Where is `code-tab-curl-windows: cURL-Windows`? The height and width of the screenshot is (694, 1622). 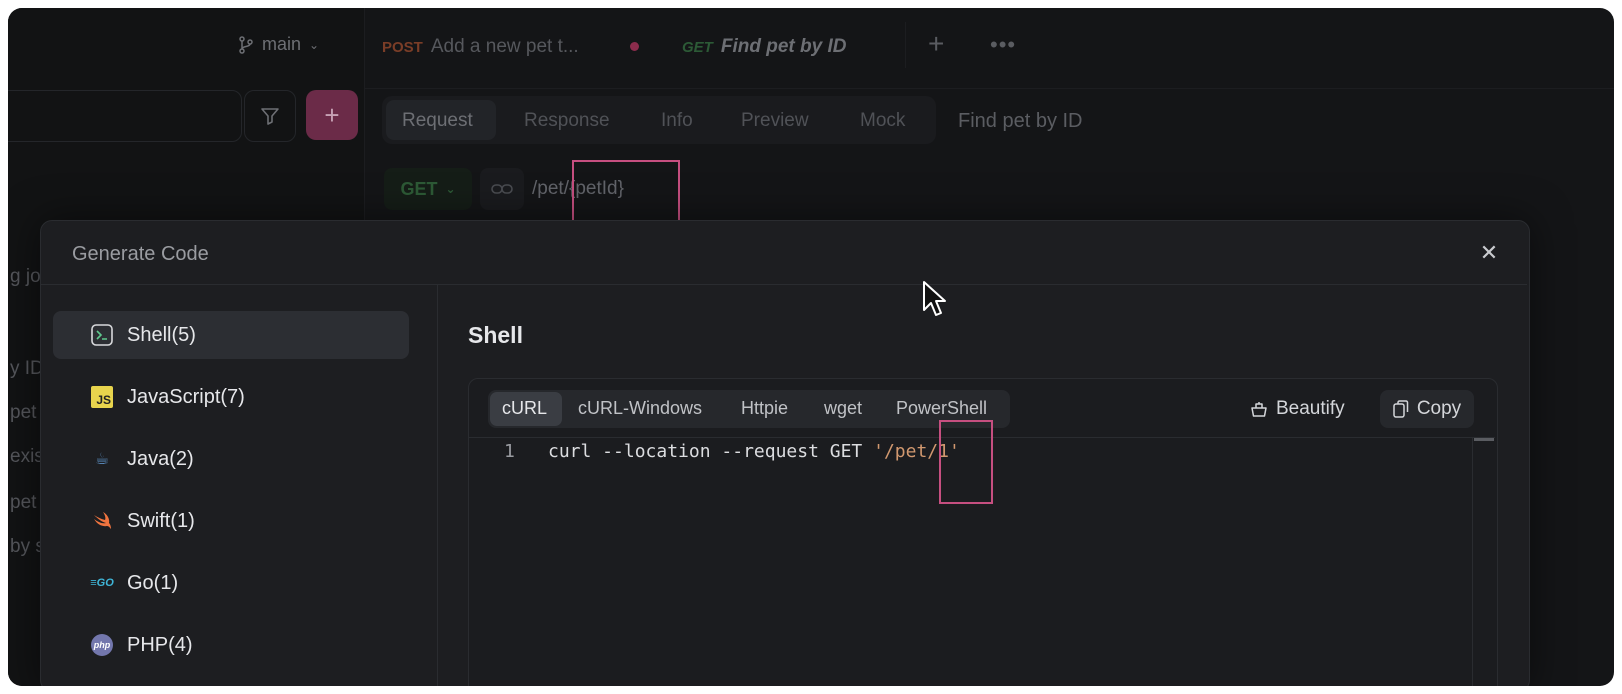 code-tab-curl-windows: cURL-Windows is located at coordinates (640, 408).